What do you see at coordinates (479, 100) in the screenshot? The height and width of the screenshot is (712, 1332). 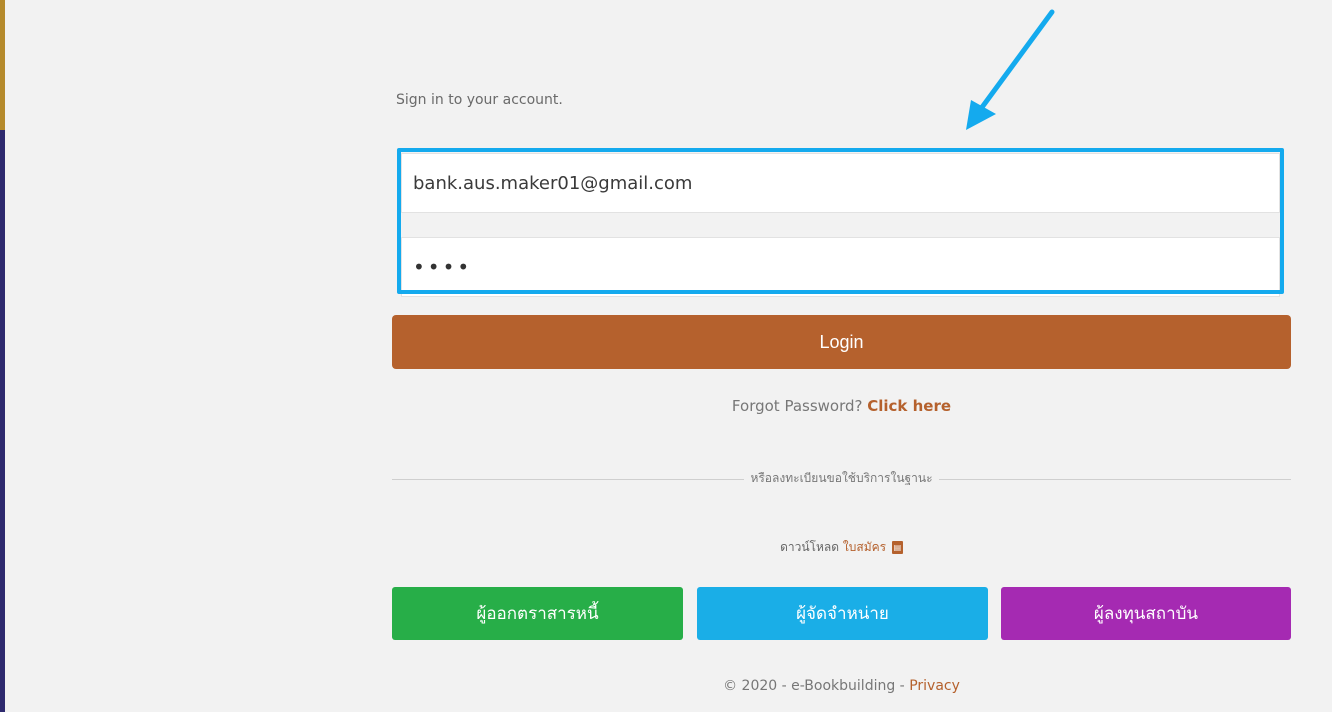 I see `sign-in-subtitle: Sign in to your account.` at bounding box center [479, 100].